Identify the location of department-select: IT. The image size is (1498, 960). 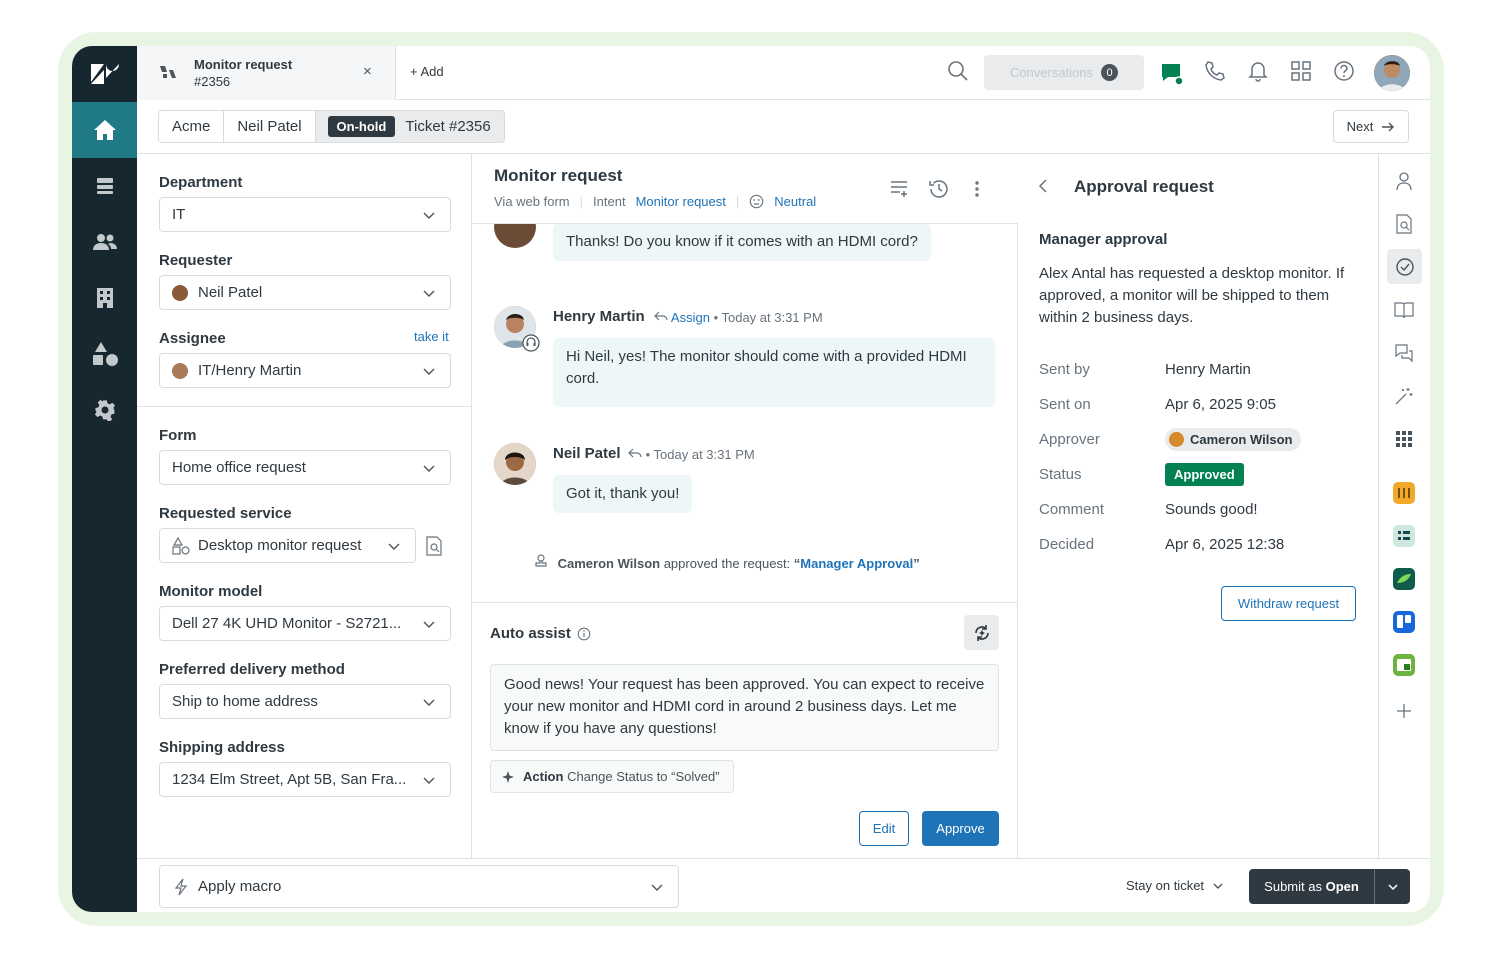
(305, 214).